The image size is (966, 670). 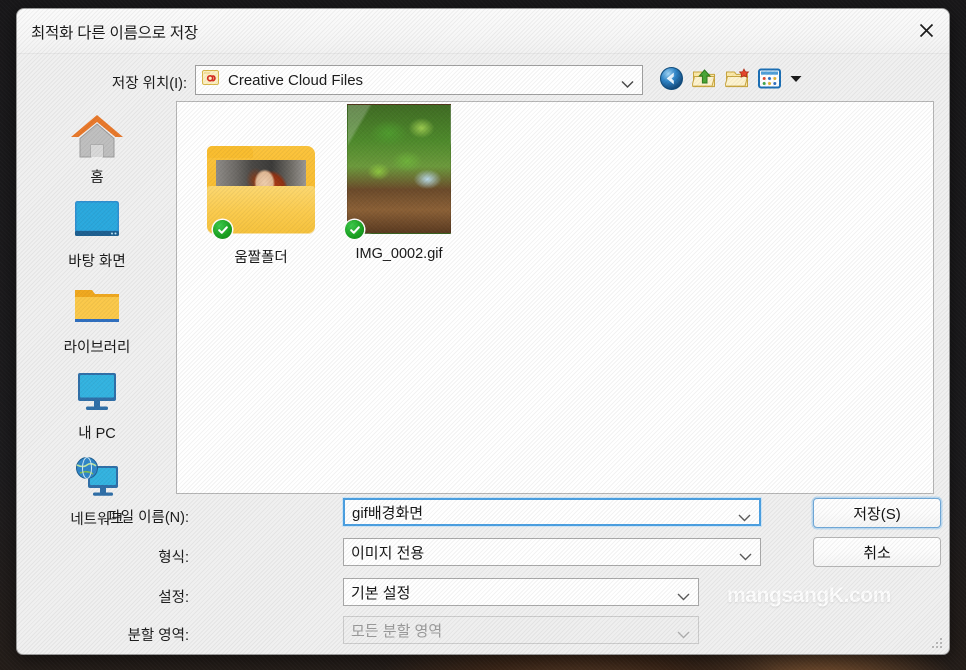 What do you see at coordinates (399, 169) in the screenshot?
I see `gif-preview-icon` at bounding box center [399, 169].